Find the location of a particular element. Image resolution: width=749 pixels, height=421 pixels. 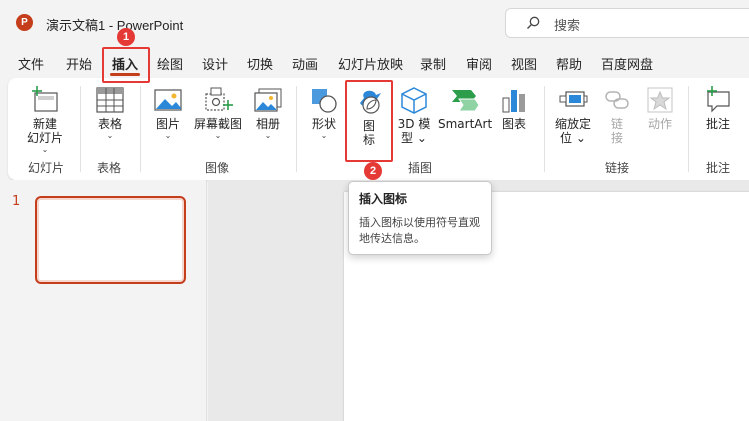

slide-number: 1 is located at coordinates (16, 201).